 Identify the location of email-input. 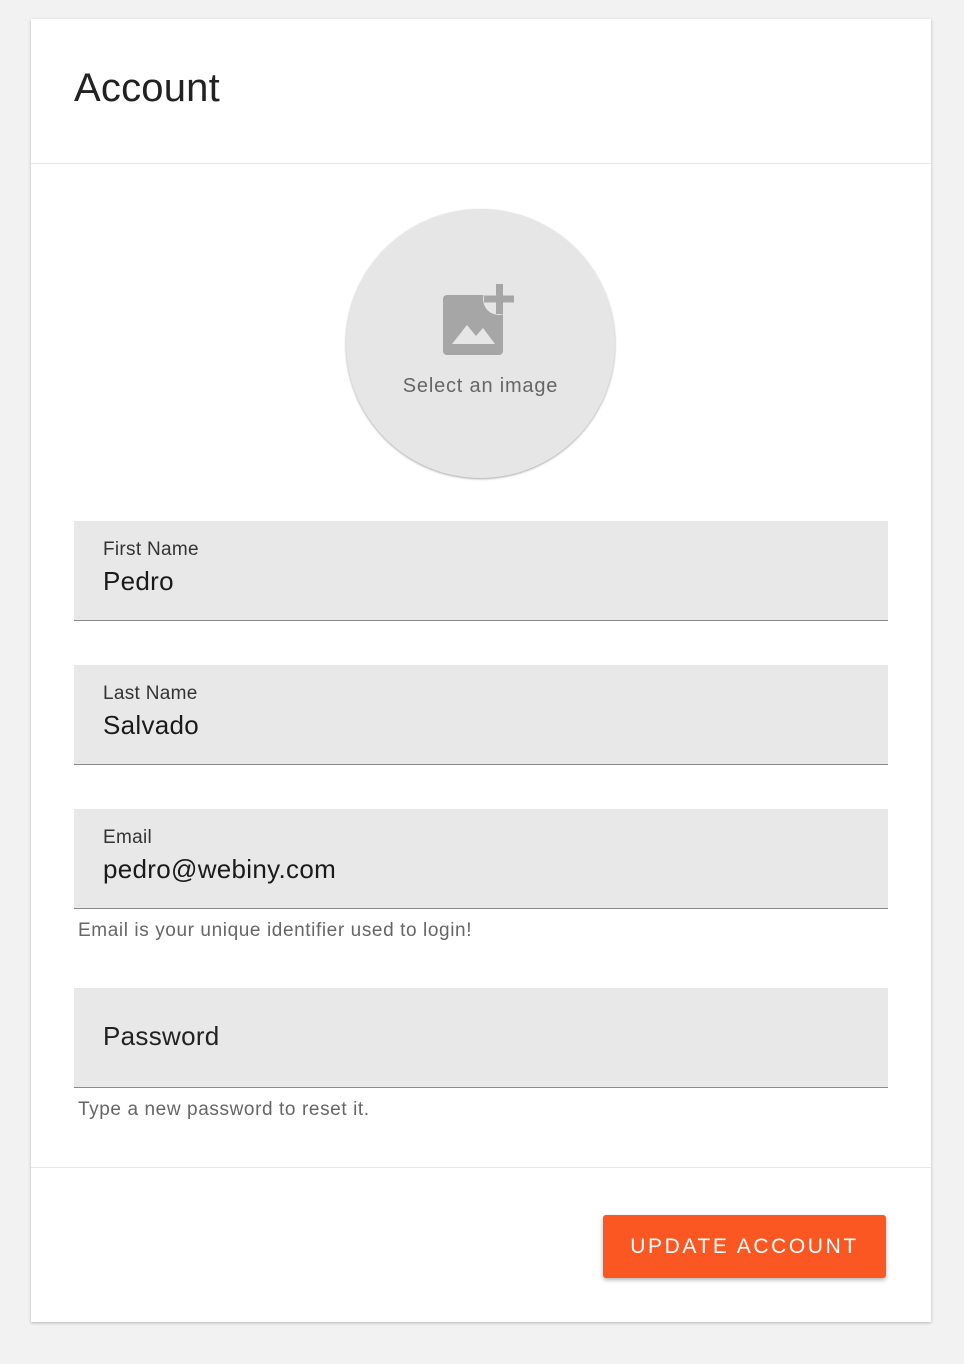
(483, 869).